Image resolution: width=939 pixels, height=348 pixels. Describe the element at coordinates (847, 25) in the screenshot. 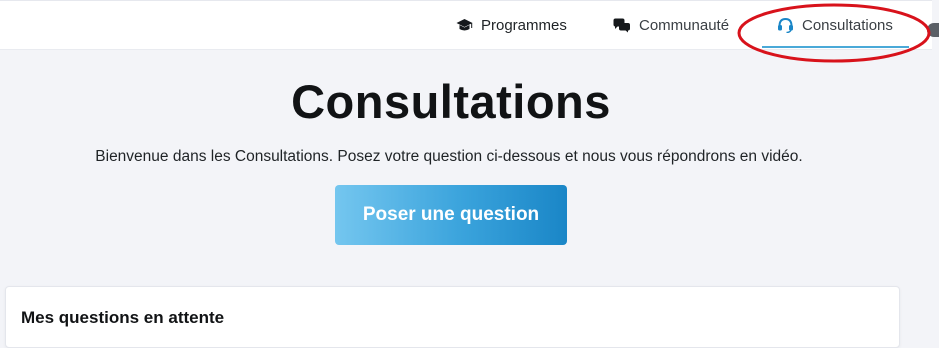

I see `nav-item-label: Consultations` at that location.